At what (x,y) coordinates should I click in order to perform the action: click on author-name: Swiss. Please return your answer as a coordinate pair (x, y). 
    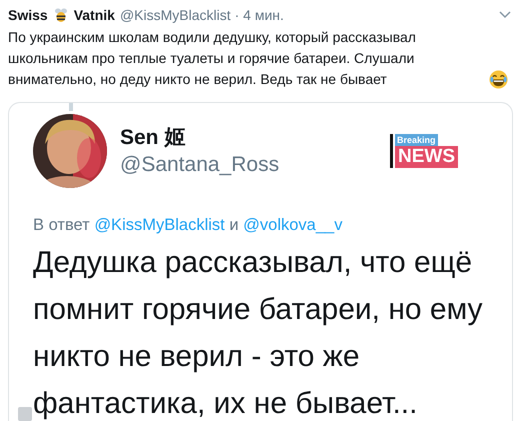
    Looking at the image, I should click on (28, 15).